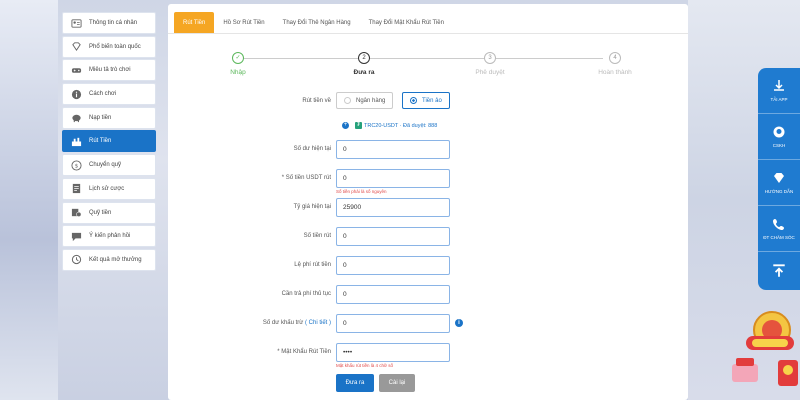 The width and height of the screenshot is (800, 400). Describe the element at coordinates (317, 22) in the screenshot. I see `tab-change-bank-card: Thay Đổi Thẻ Ngân Hàng` at that location.